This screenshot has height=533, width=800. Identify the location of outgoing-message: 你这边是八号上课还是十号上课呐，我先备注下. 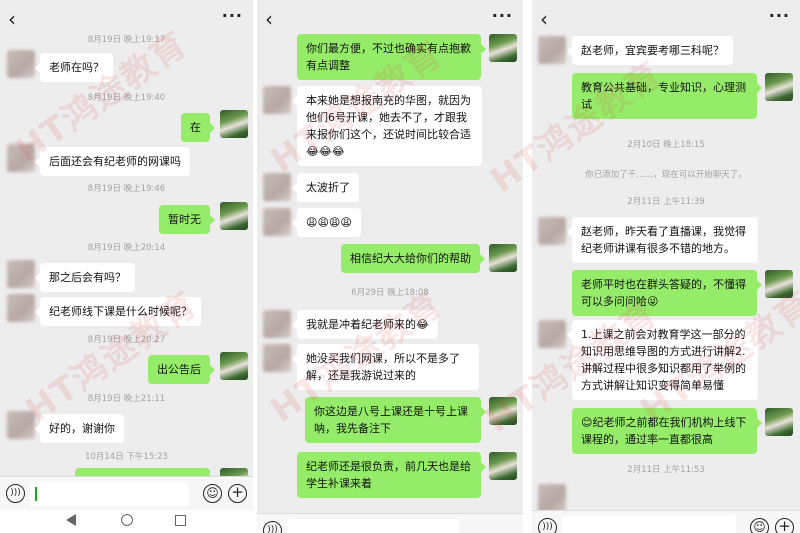
(395, 420).